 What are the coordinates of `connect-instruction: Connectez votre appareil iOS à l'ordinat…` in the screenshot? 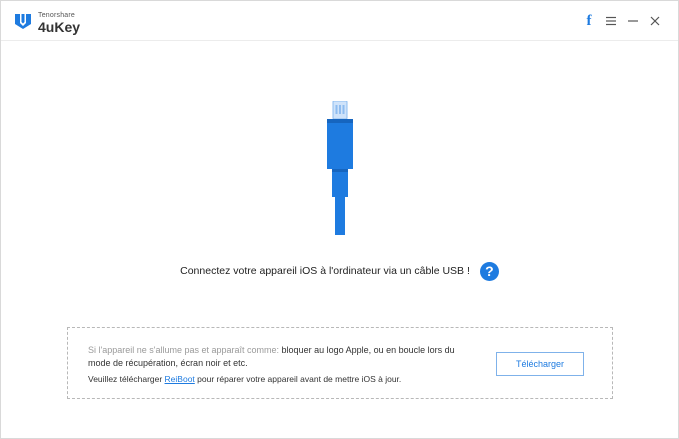 It's located at (339, 271).